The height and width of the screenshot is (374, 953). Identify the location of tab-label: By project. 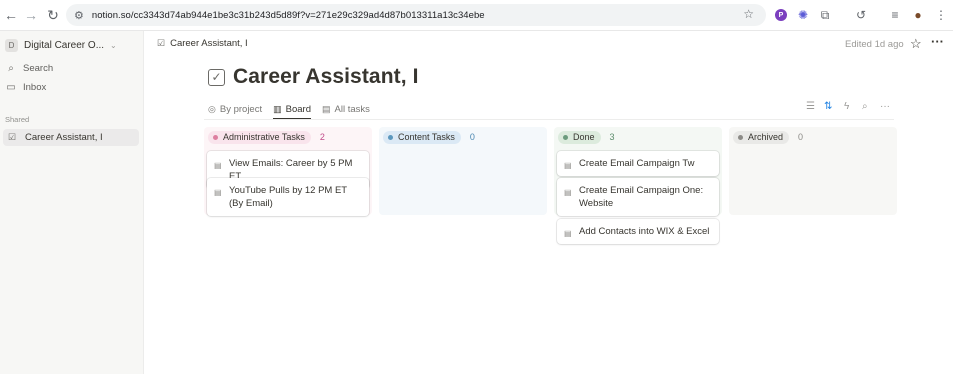
(241, 109).